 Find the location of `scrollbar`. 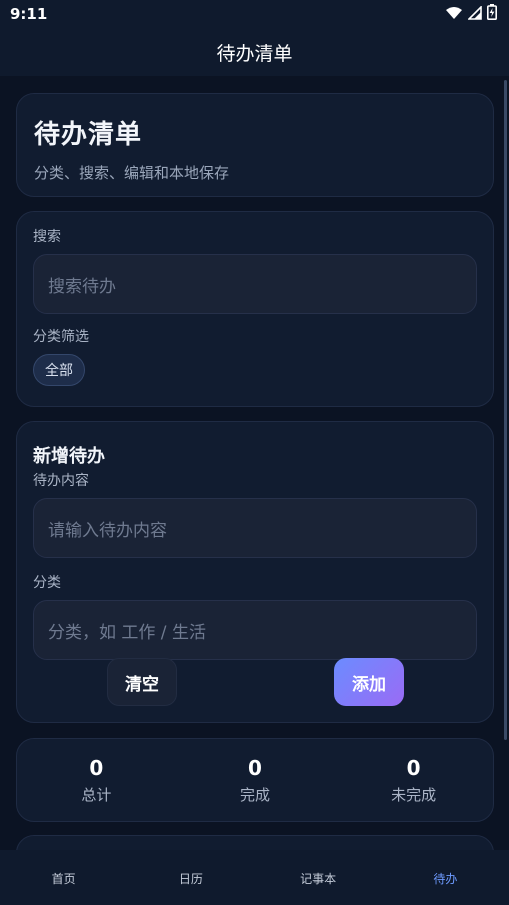

scrollbar is located at coordinates (505, 410).